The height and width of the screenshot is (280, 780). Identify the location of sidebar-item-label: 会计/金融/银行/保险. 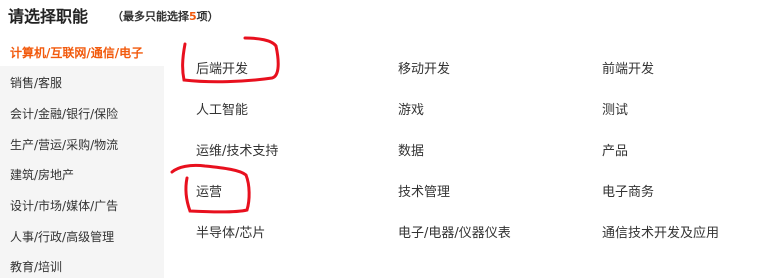
(64, 114).